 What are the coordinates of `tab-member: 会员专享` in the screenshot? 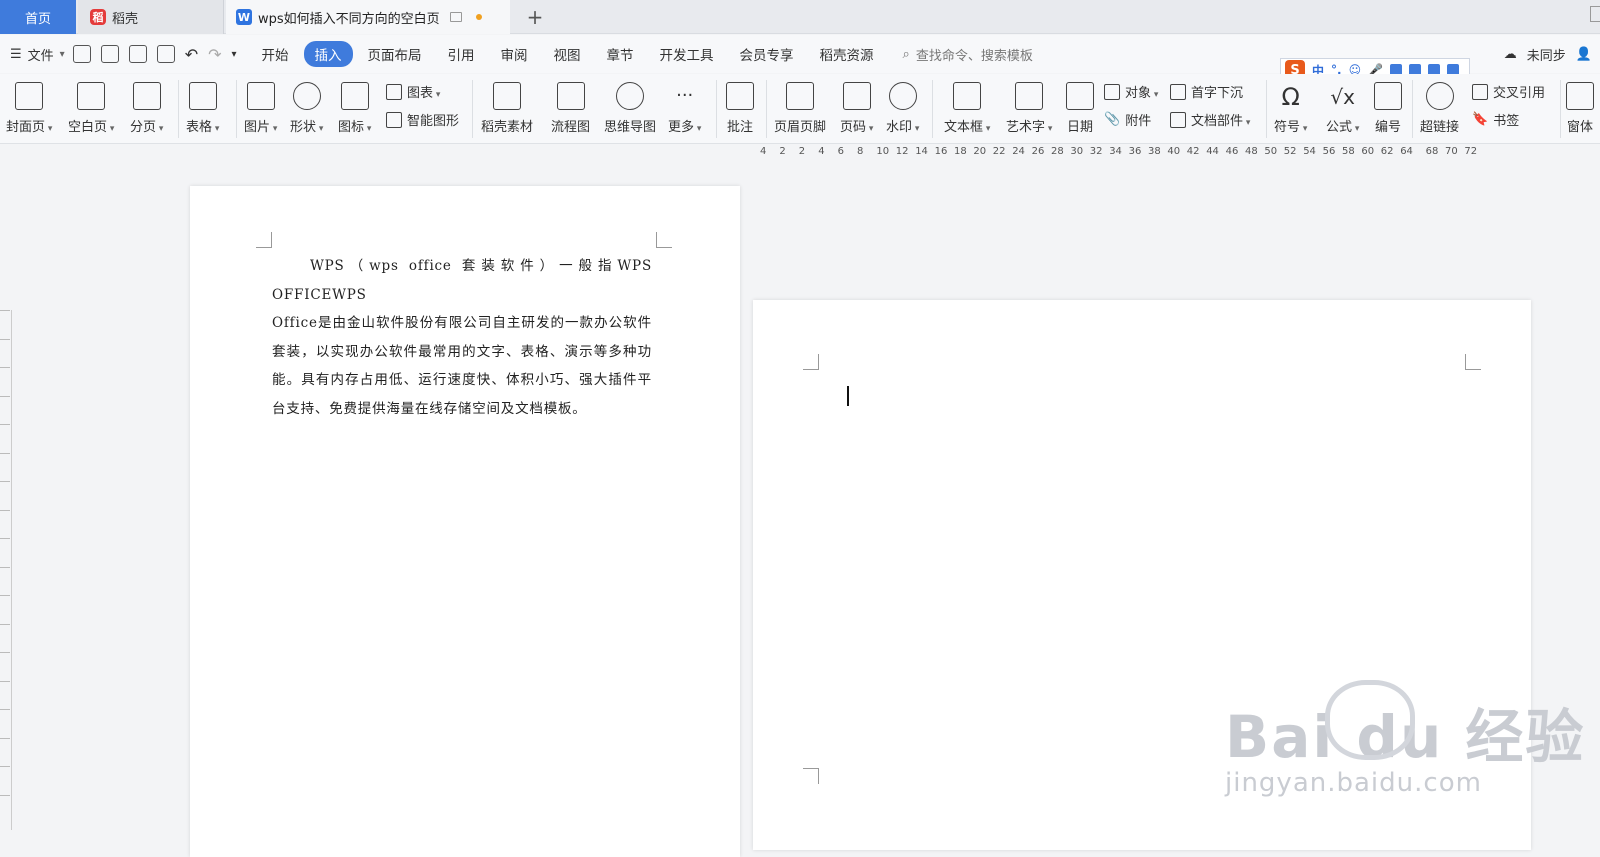 It's located at (767, 54).